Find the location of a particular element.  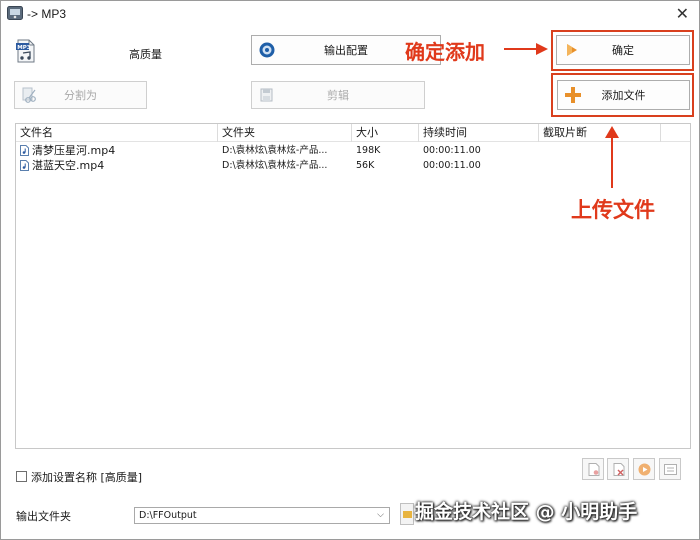

add-file-label: 添加文件 is located at coordinates (623, 95).